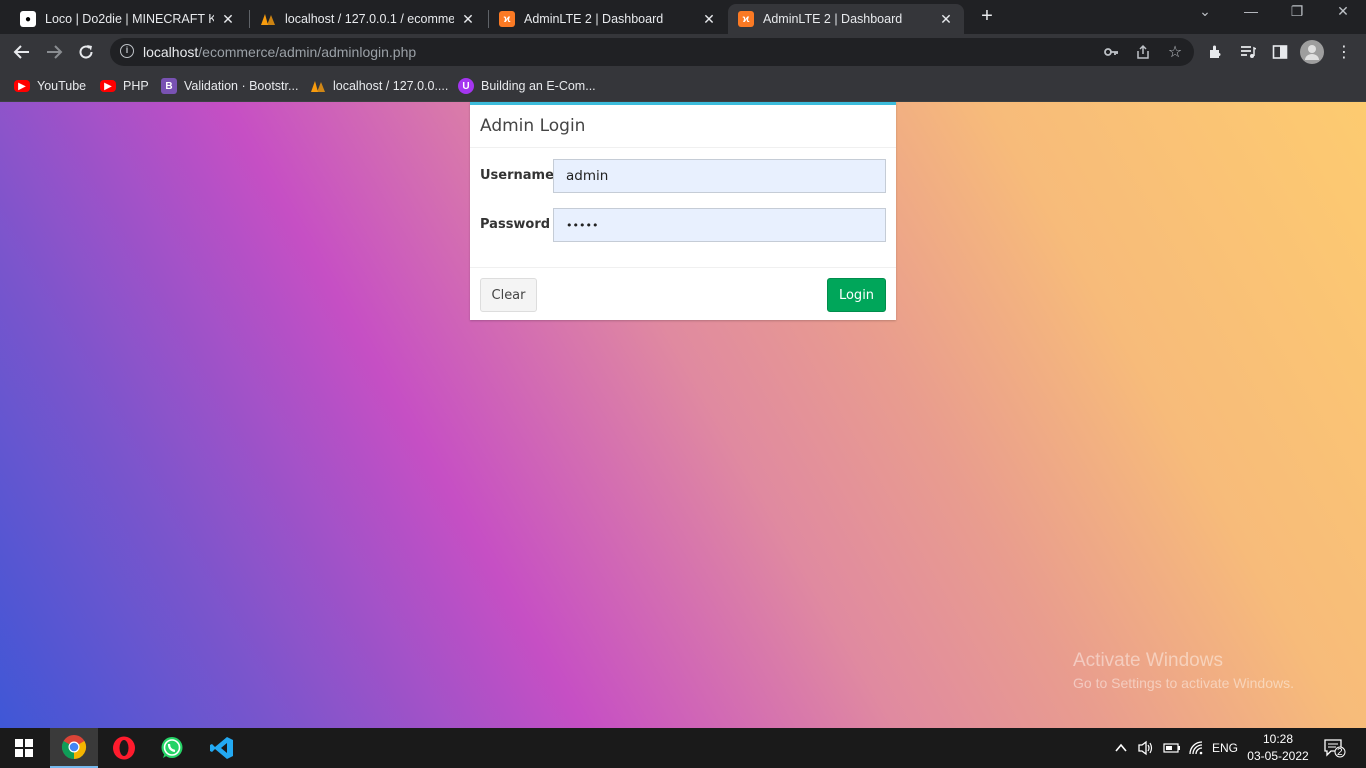 Image resolution: width=1366 pixels, height=768 pixels. I want to click on notification-center-icon: 2, so click(1335, 748).